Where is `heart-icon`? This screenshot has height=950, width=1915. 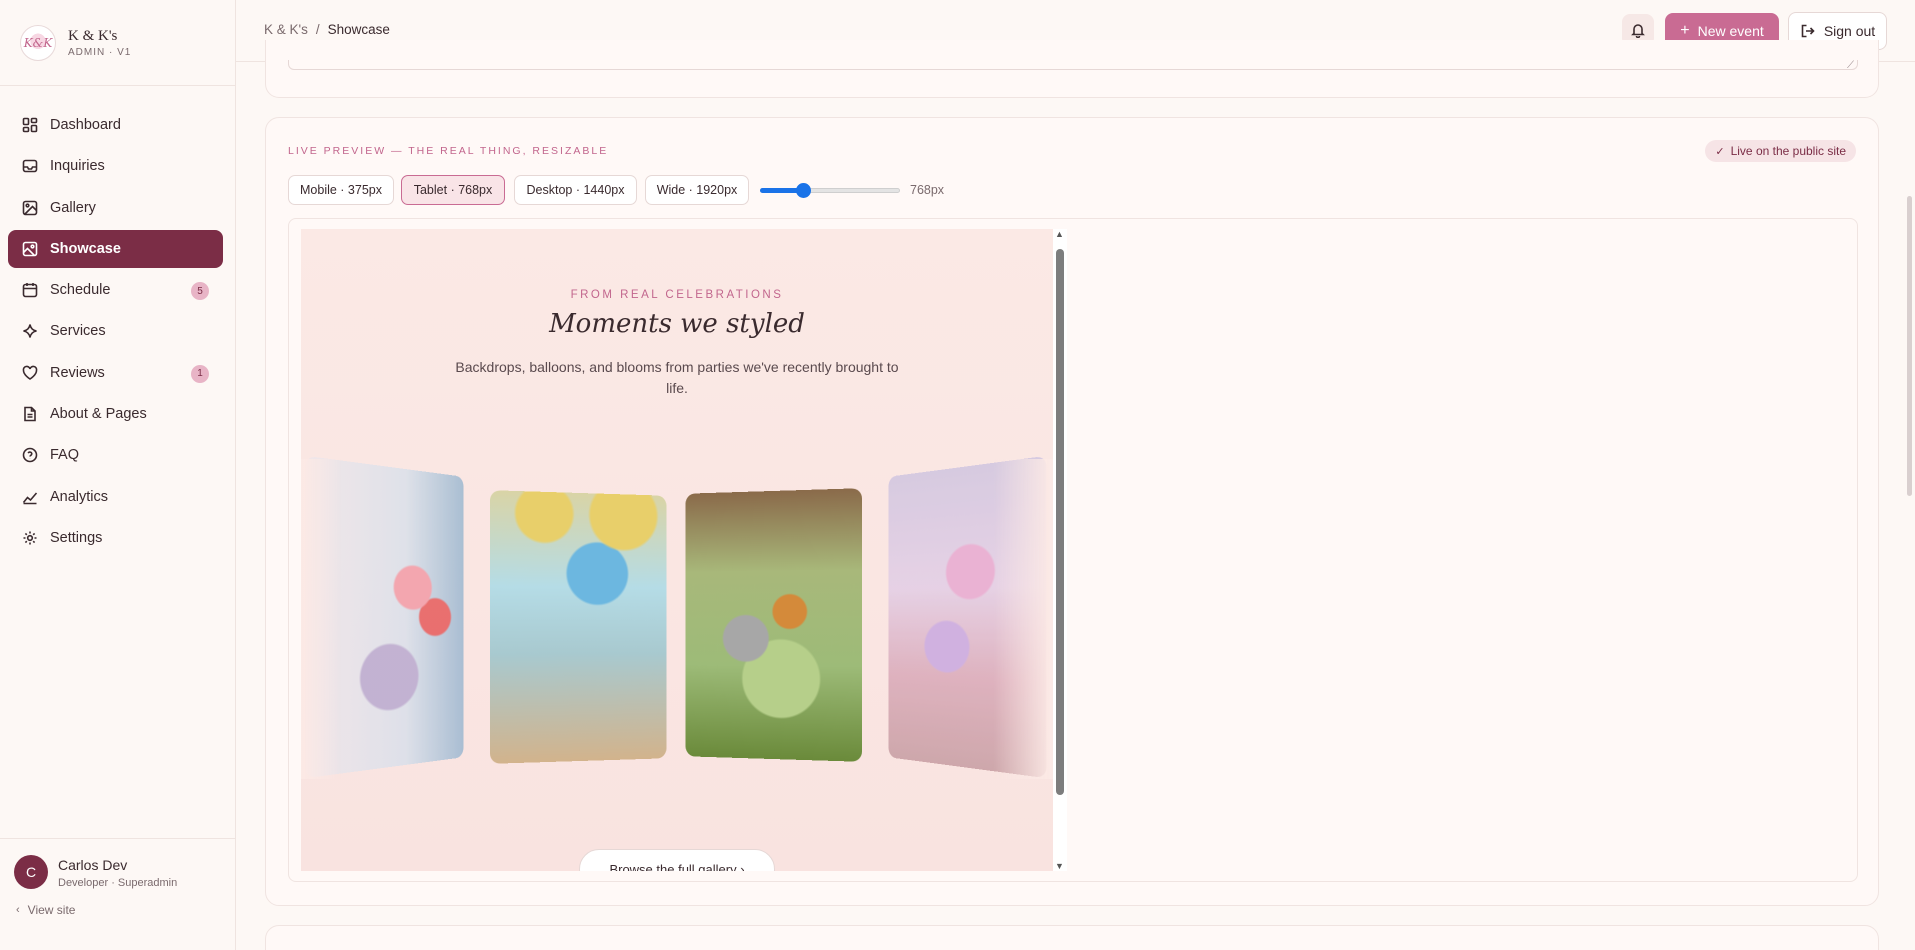 heart-icon is located at coordinates (30, 372).